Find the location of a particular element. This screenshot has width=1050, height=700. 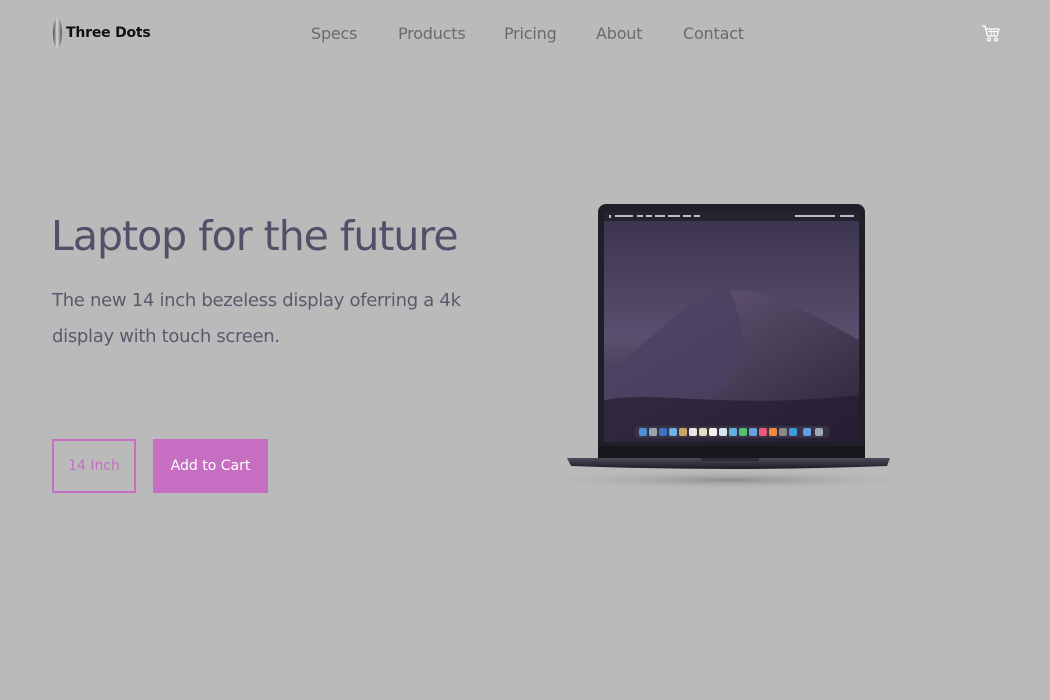

size-14-inch-button: 14 Inch is located at coordinates (94, 466).